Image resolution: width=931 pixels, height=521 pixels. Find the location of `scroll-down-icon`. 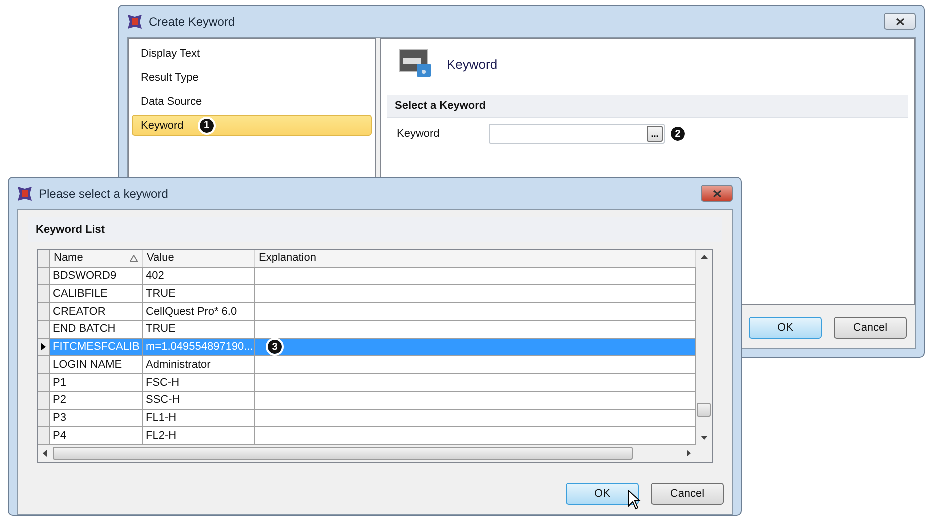

scroll-down-icon is located at coordinates (704, 437).